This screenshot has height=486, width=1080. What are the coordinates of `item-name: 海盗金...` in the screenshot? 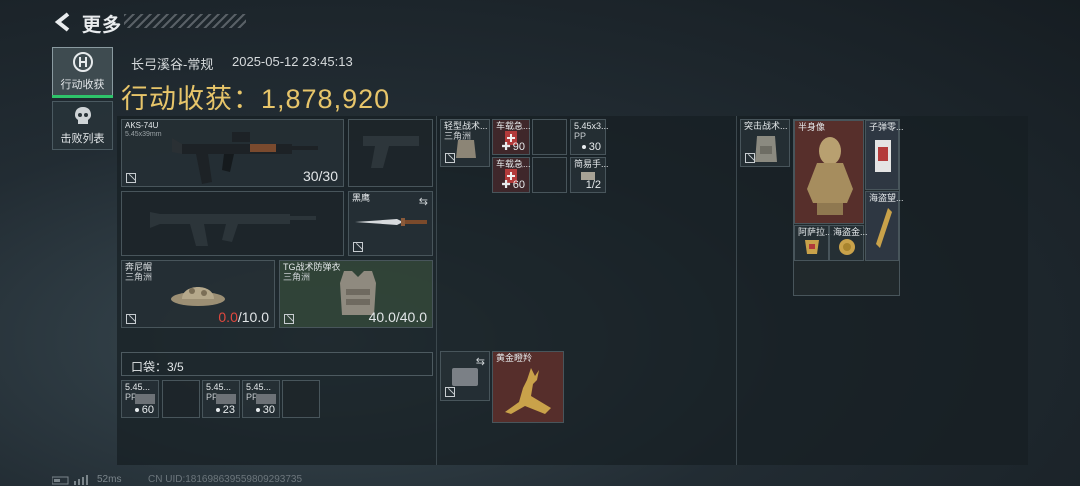 It's located at (850, 232).